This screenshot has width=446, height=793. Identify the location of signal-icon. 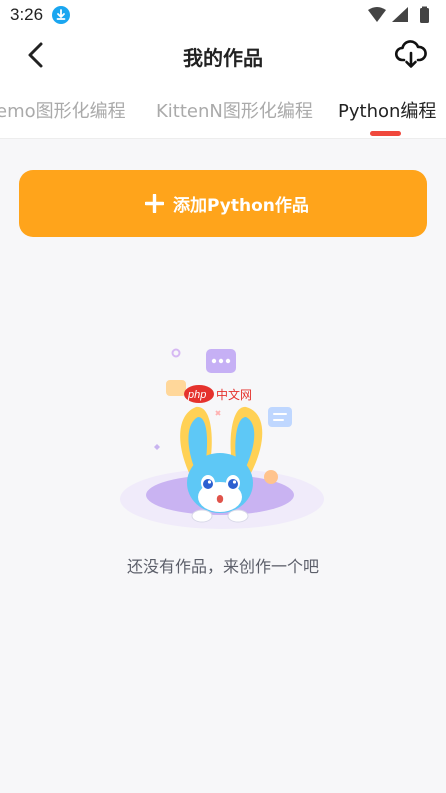
(400, 14).